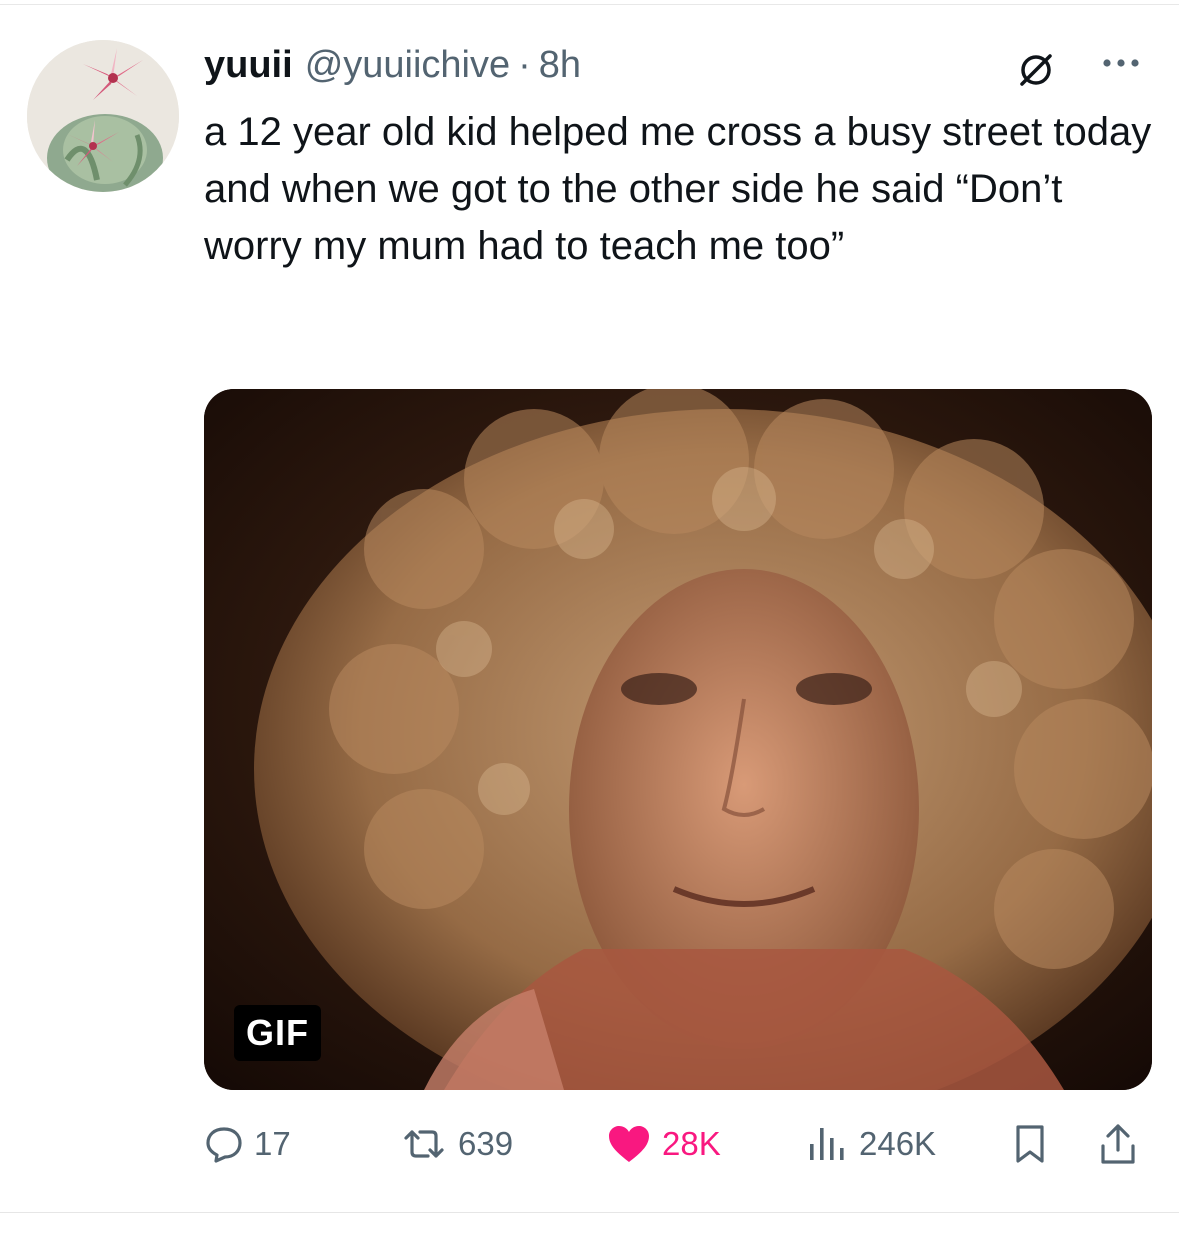 The image size is (1179, 1240). Describe the element at coordinates (898, 1143) in the screenshot. I see `view-count: 246K` at that location.